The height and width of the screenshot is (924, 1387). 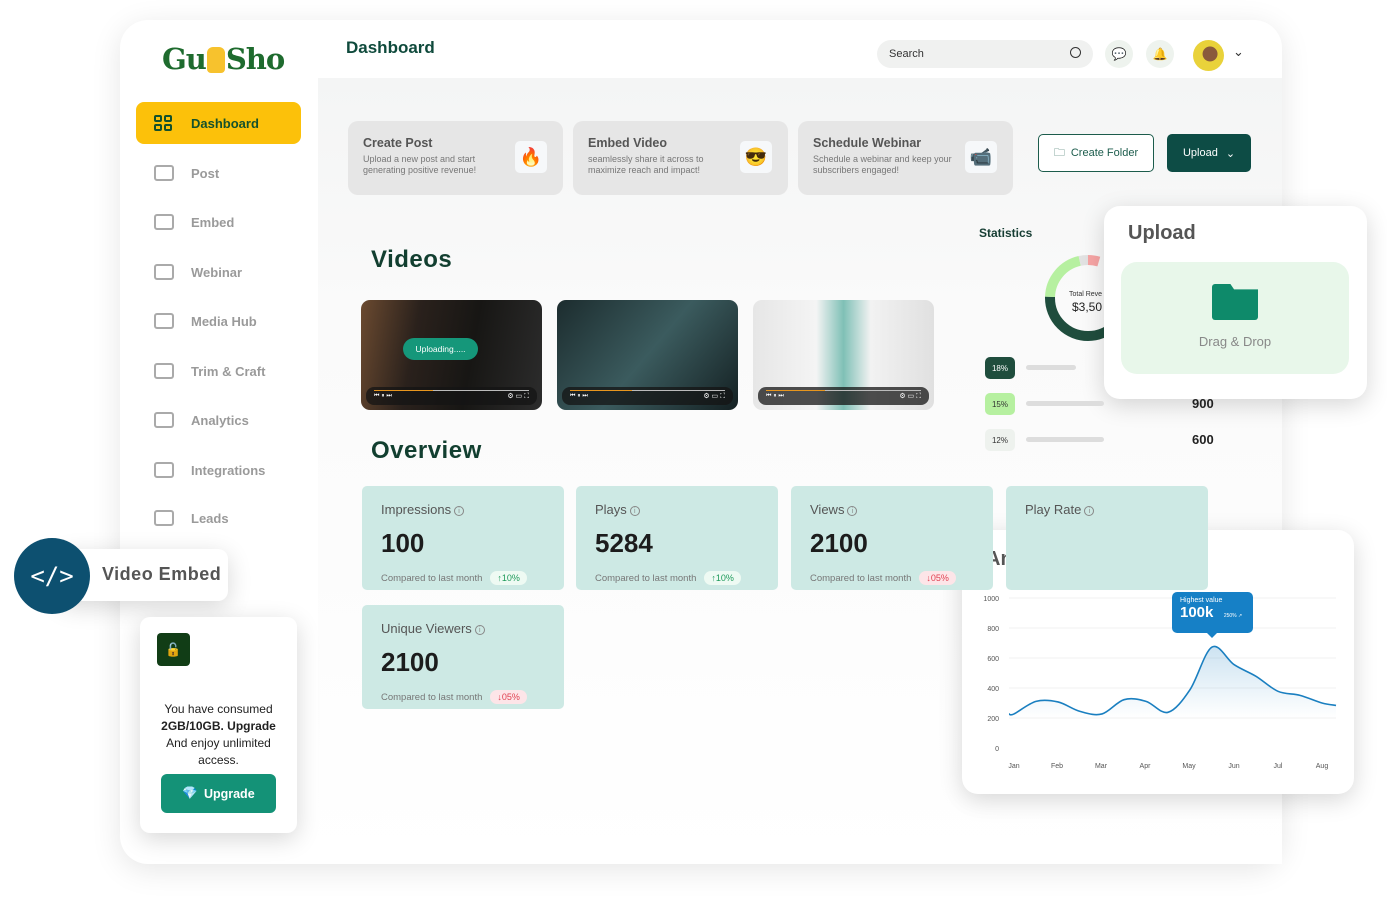 I want to click on sidebar-item-leads: Leads, so click(x=218, y=518).